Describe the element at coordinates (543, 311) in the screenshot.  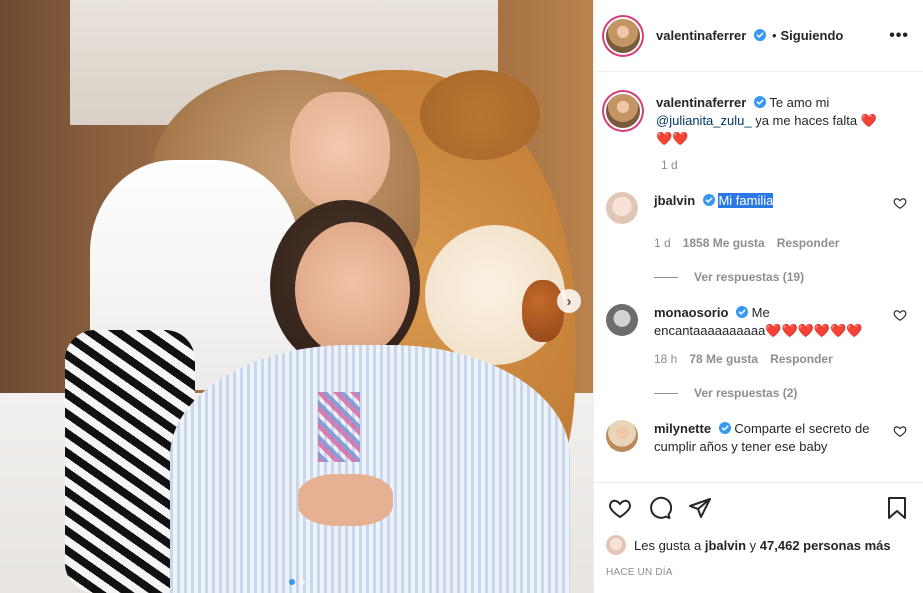
I see `teddy-bear-nose` at that location.